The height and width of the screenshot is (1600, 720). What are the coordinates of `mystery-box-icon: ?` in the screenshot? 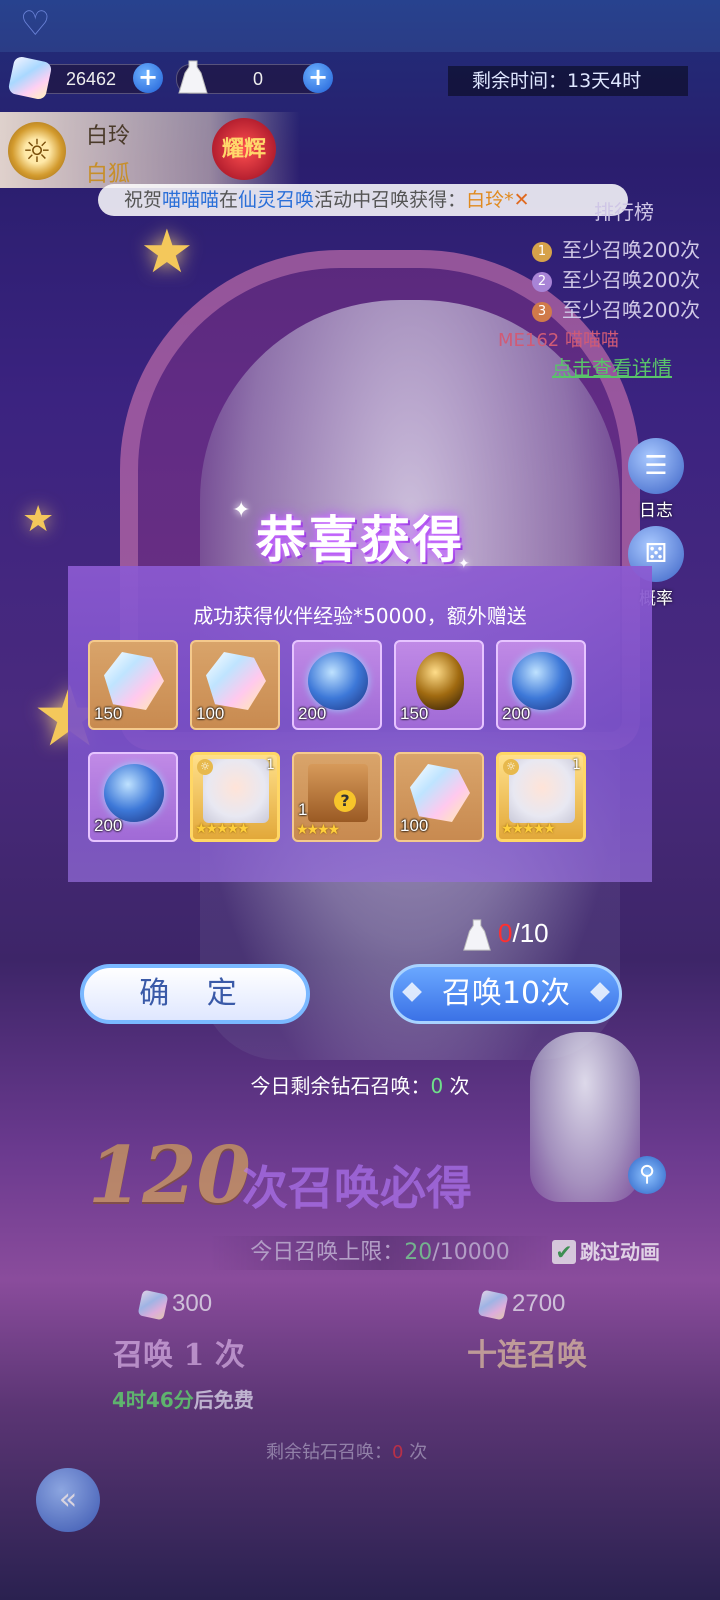 It's located at (338, 793).